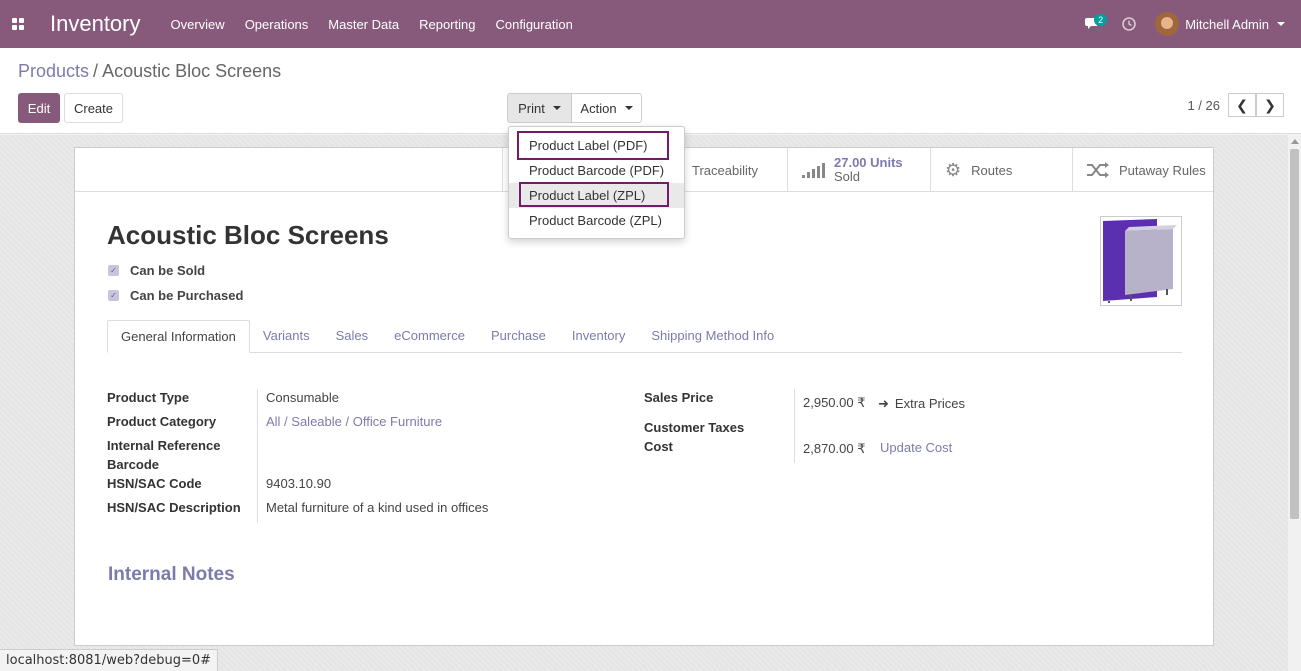 Image resolution: width=1301 pixels, height=671 pixels. What do you see at coordinates (679, 397) in the screenshot?
I see `sales-price-label: Sales Price` at bounding box center [679, 397].